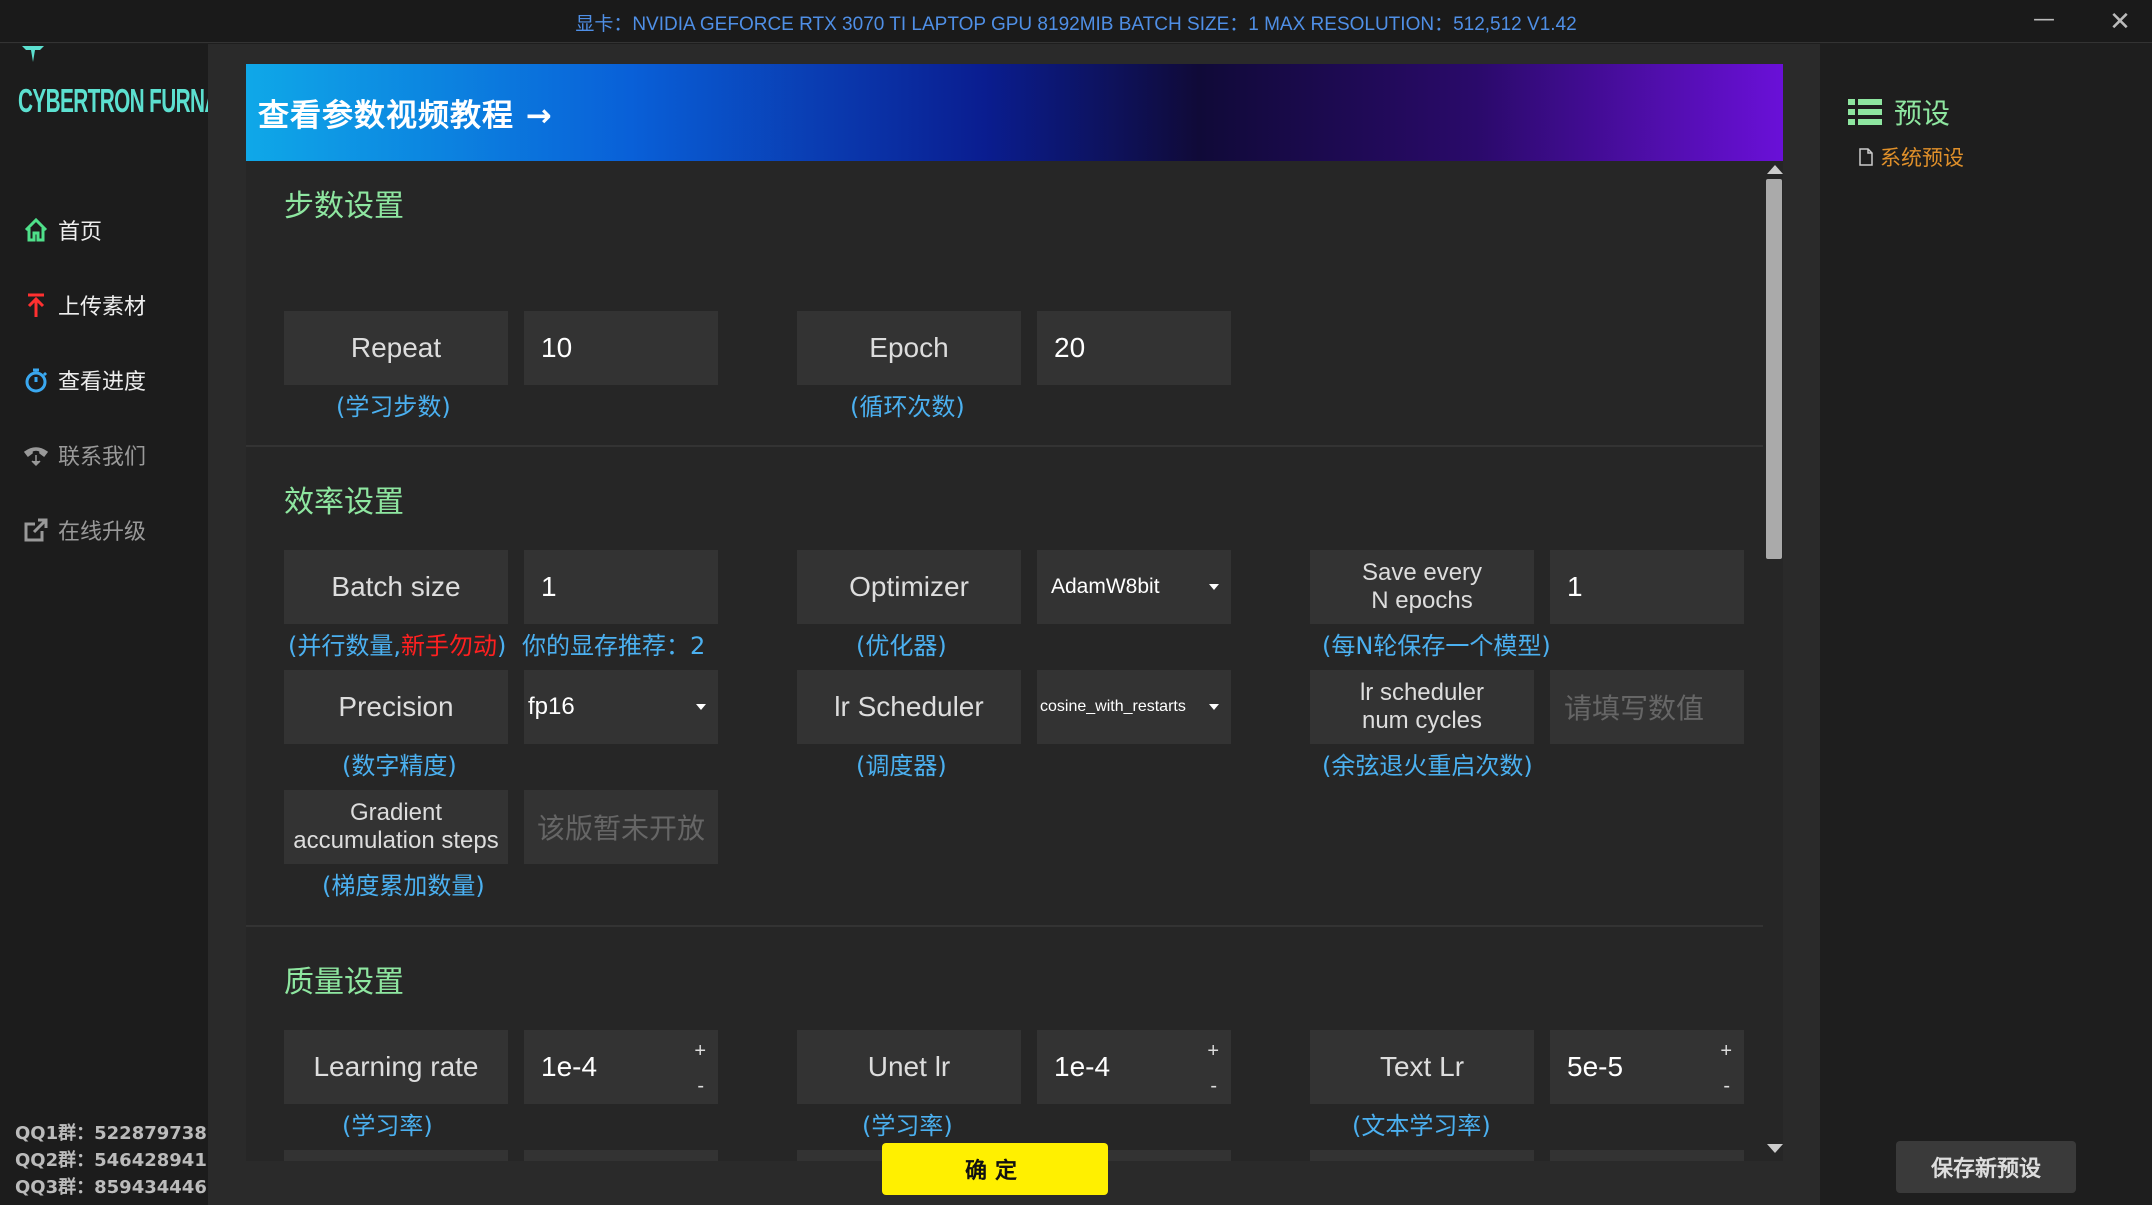 The width and height of the screenshot is (2152, 1205). I want to click on save-preset-button: 保存新预设, so click(1986, 1167).